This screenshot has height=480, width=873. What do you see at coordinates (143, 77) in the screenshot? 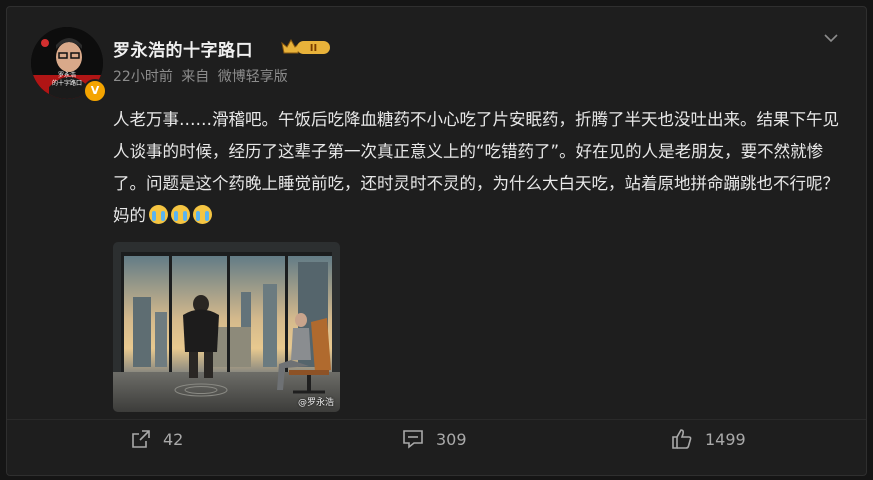
I see `post-time: 22小时前` at bounding box center [143, 77].